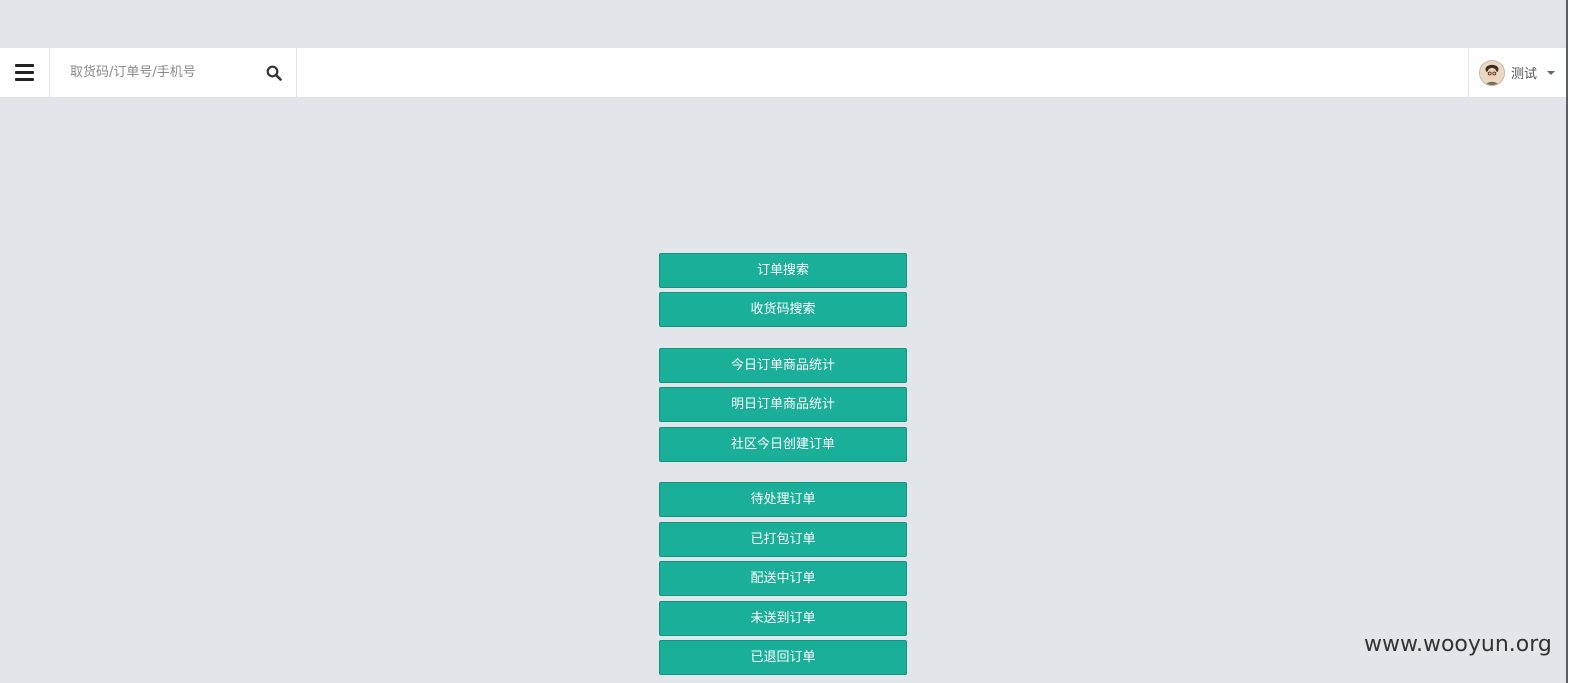 The height and width of the screenshot is (683, 1586). Describe the element at coordinates (783, 444) in the screenshot. I see `community-today-orders-button: 社区今日创建订单` at that location.